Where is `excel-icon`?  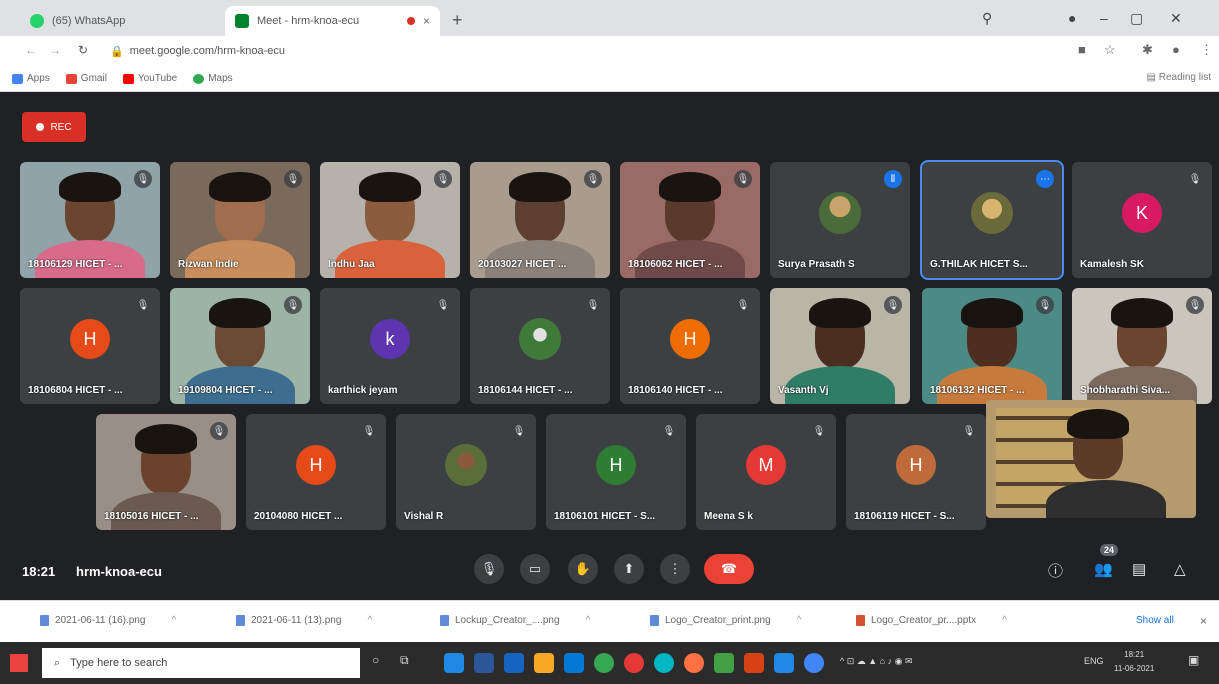
excel-icon is located at coordinates (724, 663).